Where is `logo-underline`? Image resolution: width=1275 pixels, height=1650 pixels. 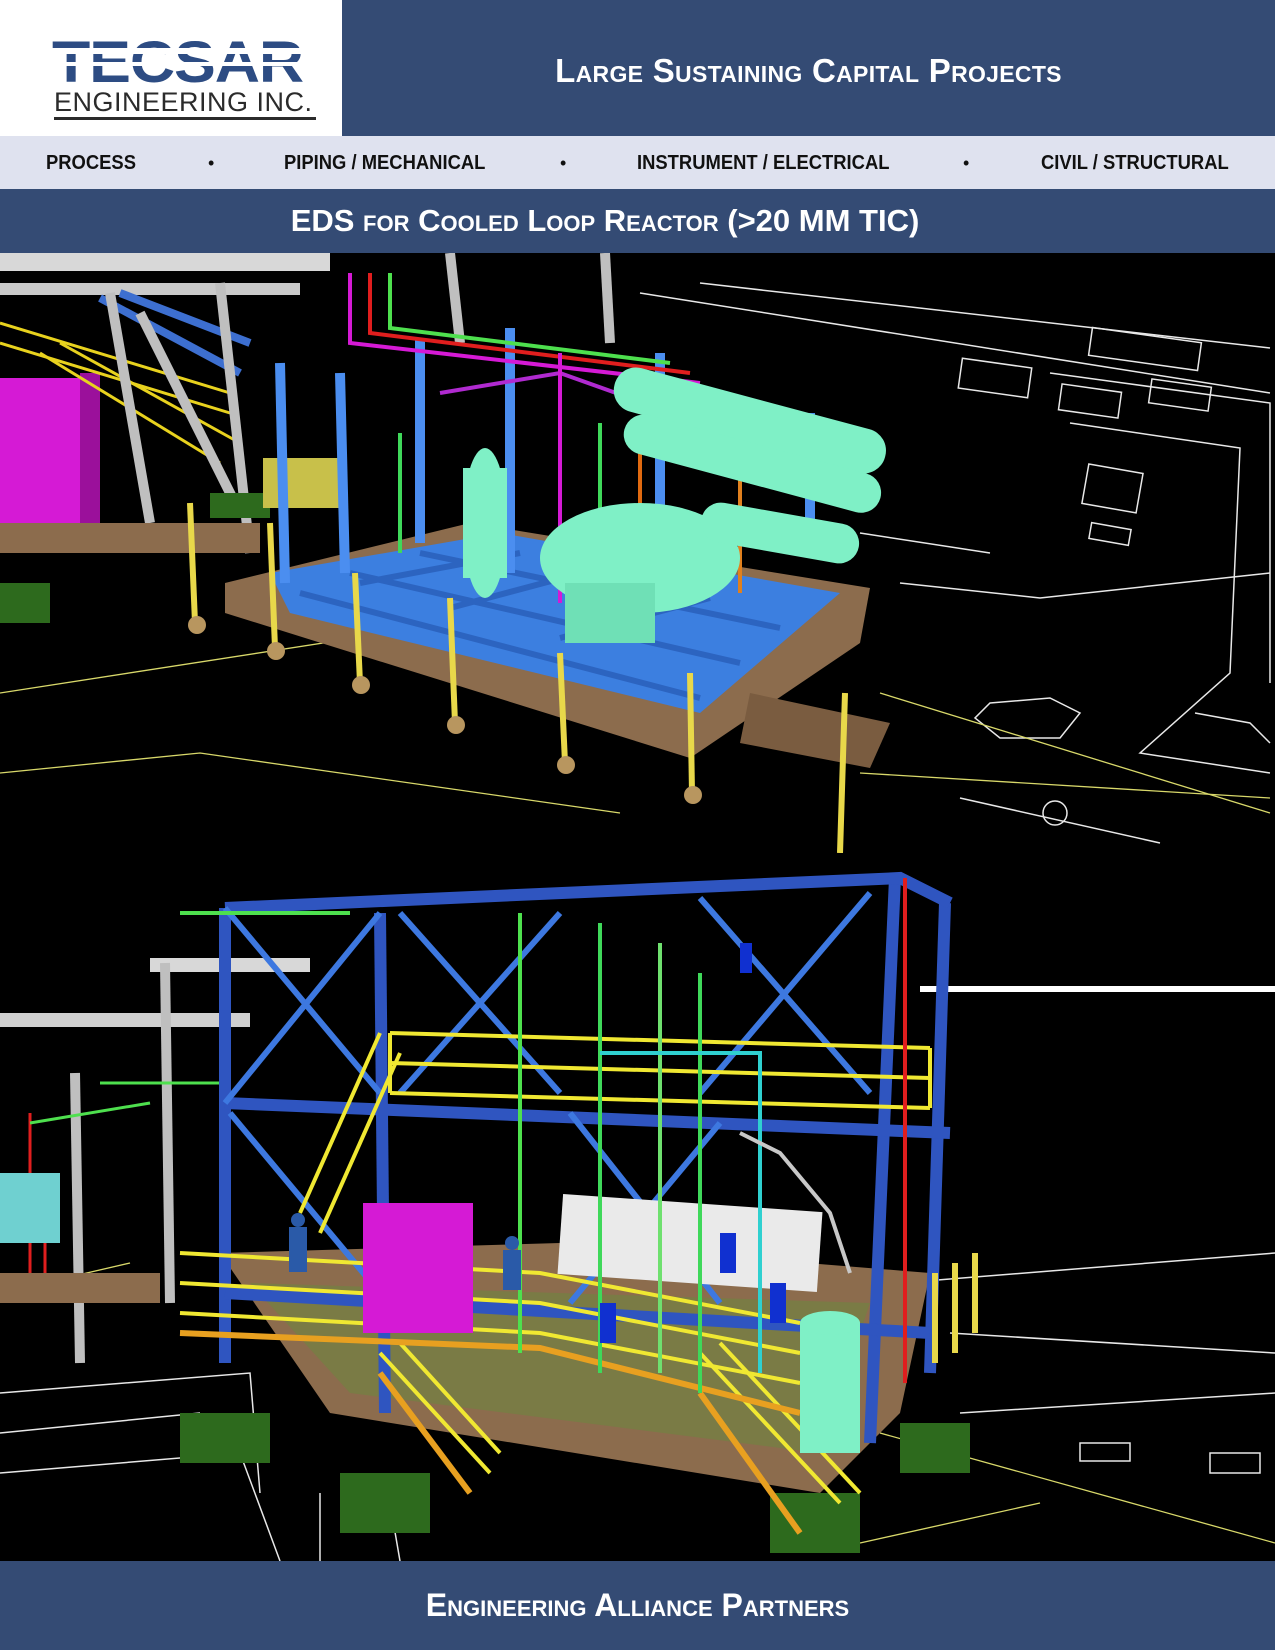
logo-underline is located at coordinates (185, 118).